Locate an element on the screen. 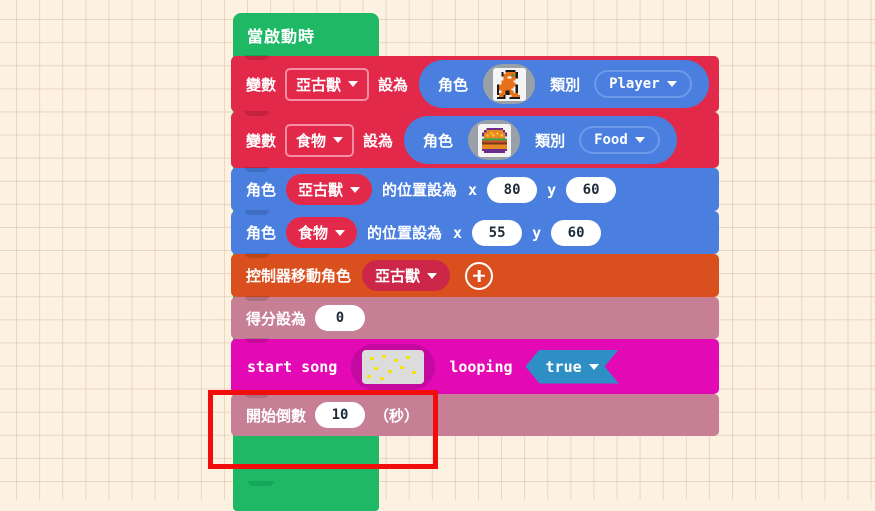  agumon-sprite-icon is located at coordinates (509, 84).